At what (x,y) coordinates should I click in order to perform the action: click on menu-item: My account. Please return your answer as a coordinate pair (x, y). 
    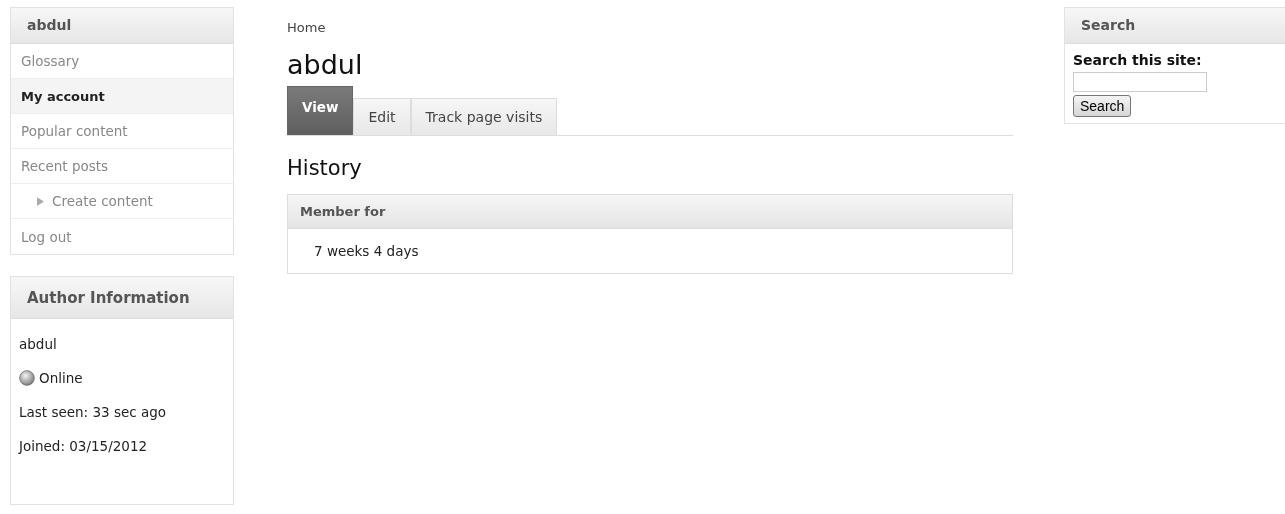
    Looking at the image, I should click on (122, 96).